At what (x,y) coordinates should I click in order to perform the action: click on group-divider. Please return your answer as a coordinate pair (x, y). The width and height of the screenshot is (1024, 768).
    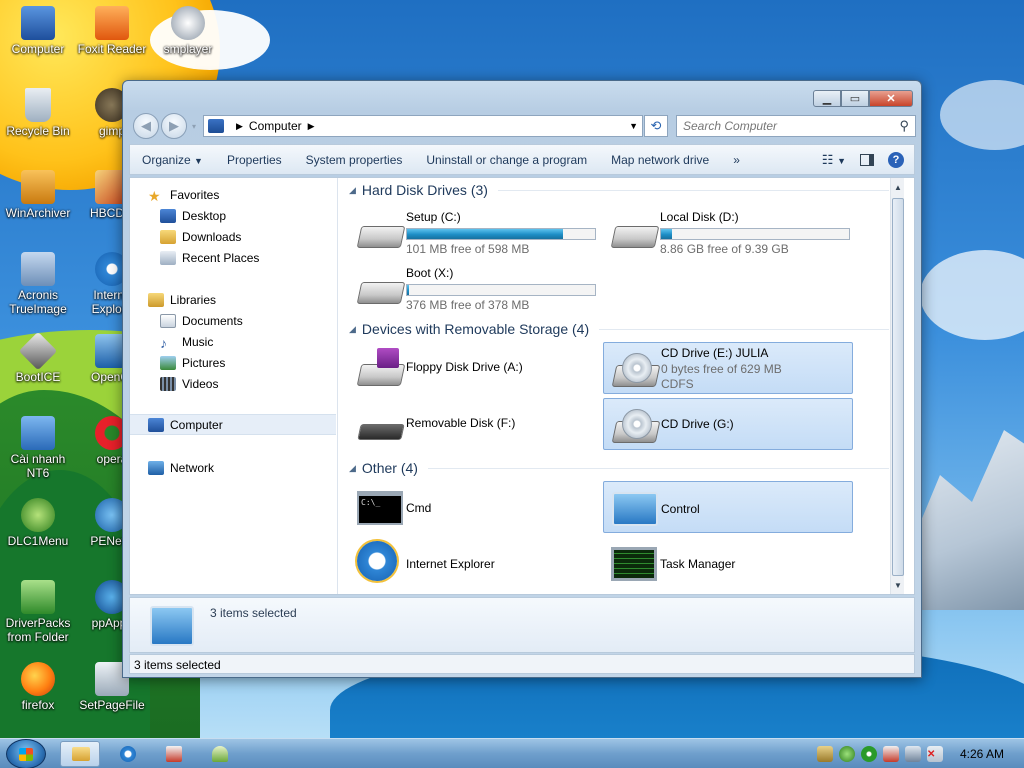
    Looking at the image, I should click on (658, 468).